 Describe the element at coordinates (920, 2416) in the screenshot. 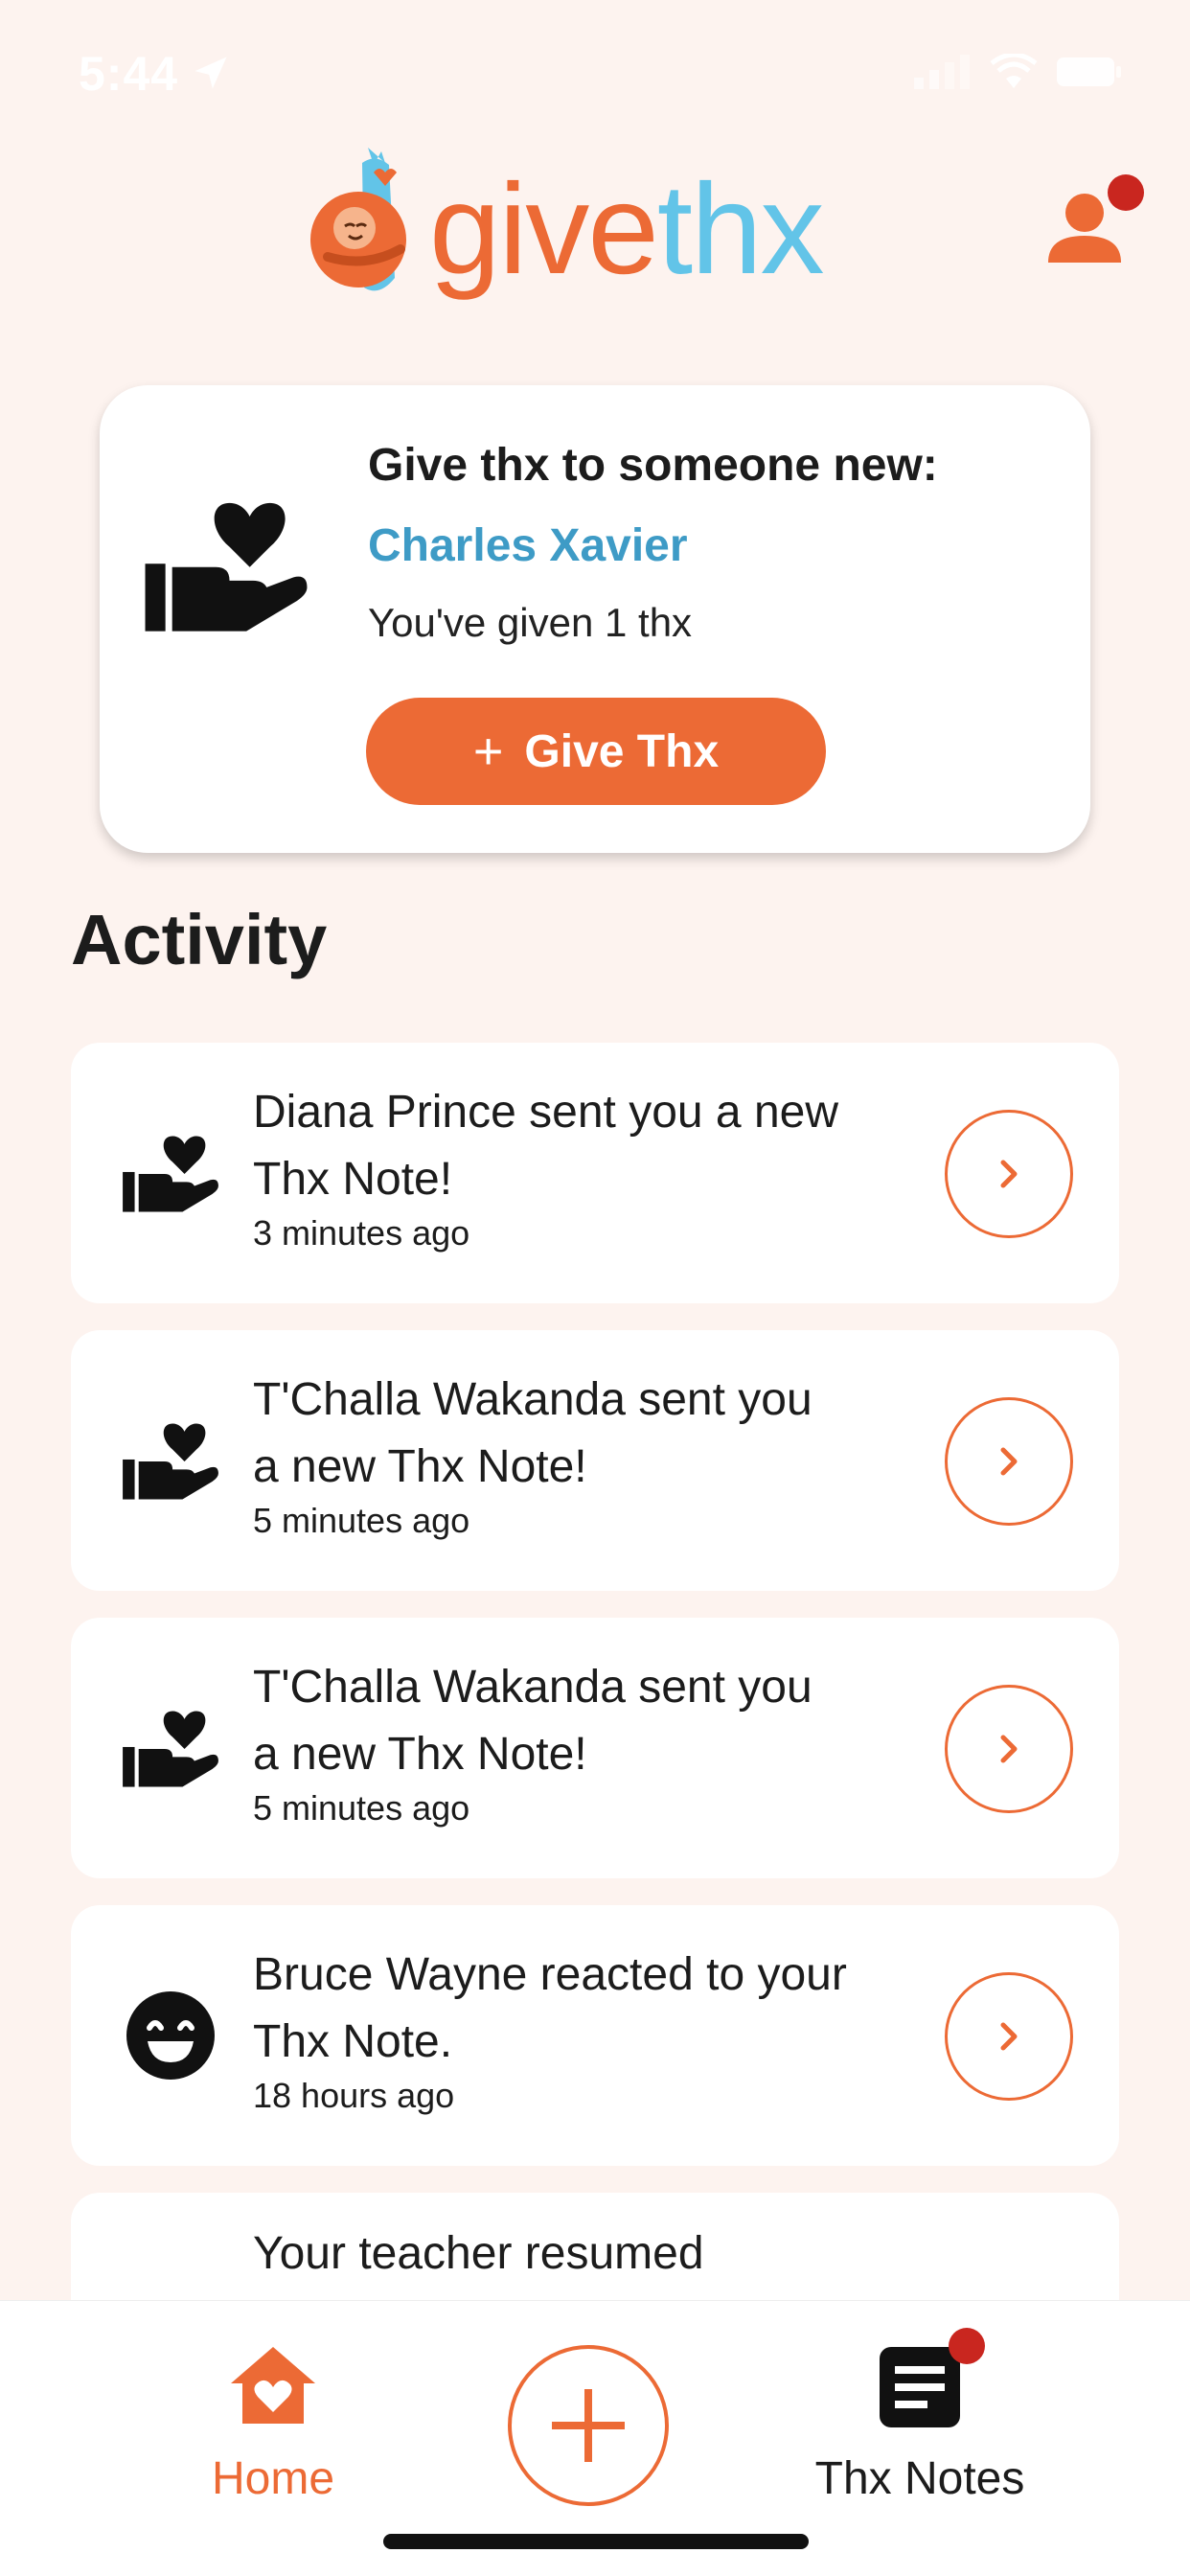

I see `tab-thx-notes: Thx Notes` at that location.